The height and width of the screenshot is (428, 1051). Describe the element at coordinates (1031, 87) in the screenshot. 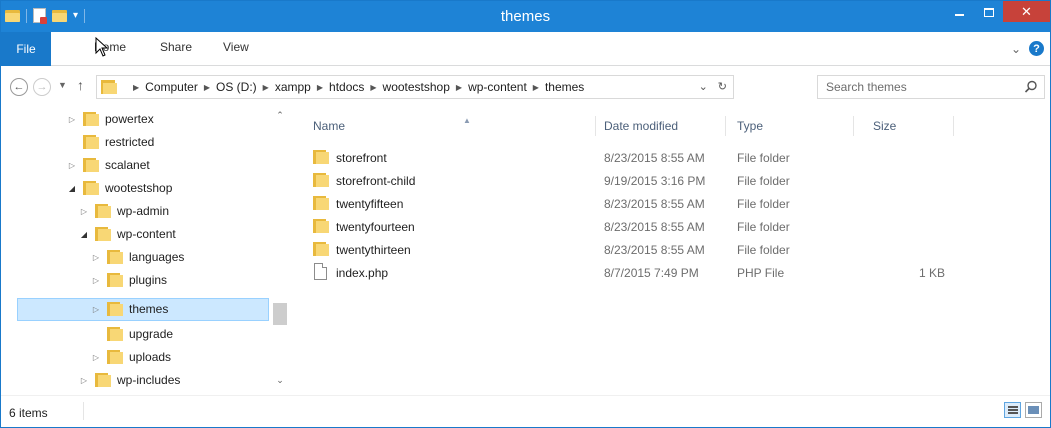

I see `search-icon` at that location.